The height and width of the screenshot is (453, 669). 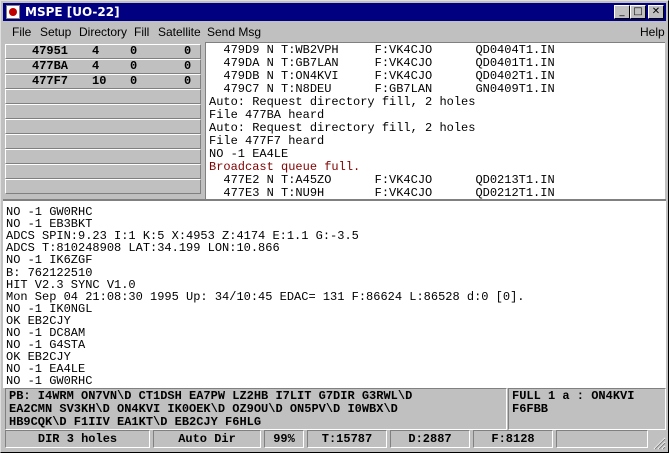 What do you see at coordinates (382, 193) in the screenshot?
I see `directory-line: 477E3 N T:NU9H F:VK4CJO QD0212T1.IN` at bounding box center [382, 193].